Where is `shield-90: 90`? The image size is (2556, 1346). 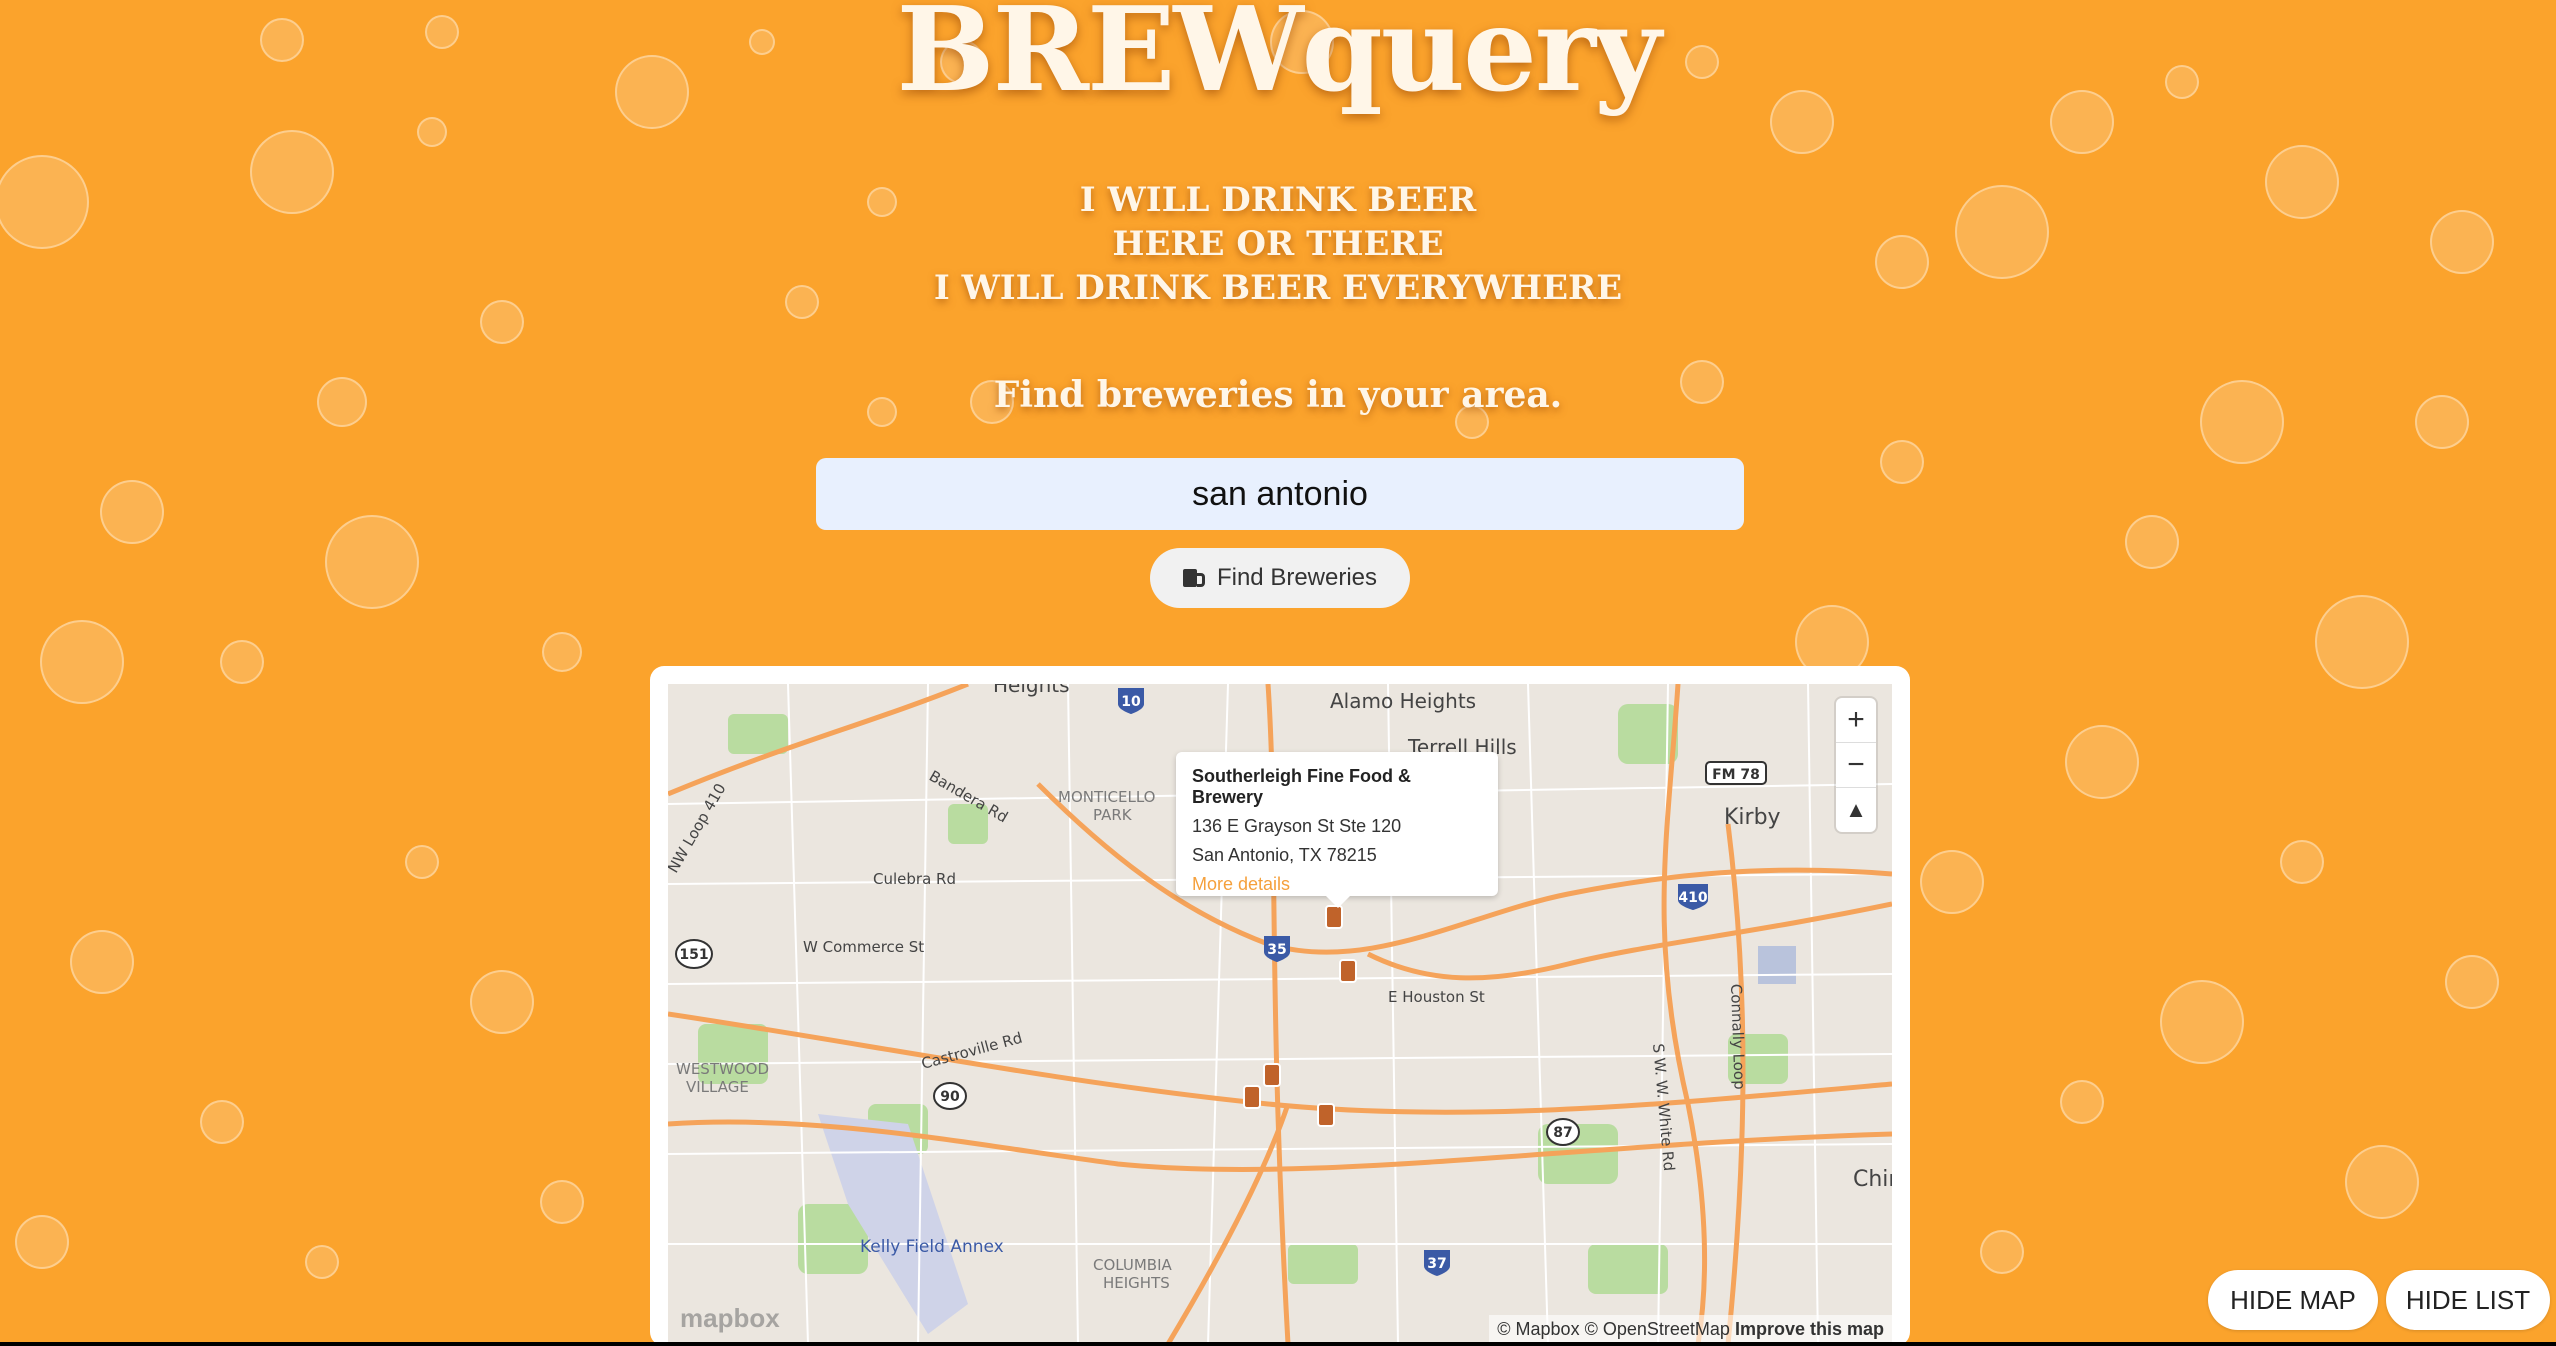
shield-90: 90 is located at coordinates (950, 1096).